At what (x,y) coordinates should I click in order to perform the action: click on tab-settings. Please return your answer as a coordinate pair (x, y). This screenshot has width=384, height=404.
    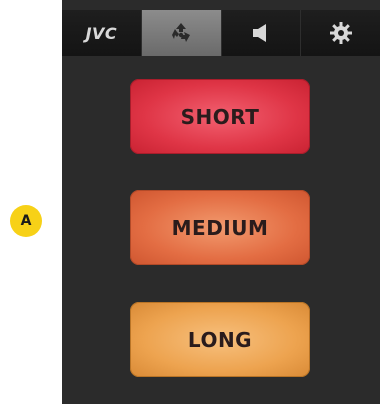
    Looking at the image, I should click on (340, 33).